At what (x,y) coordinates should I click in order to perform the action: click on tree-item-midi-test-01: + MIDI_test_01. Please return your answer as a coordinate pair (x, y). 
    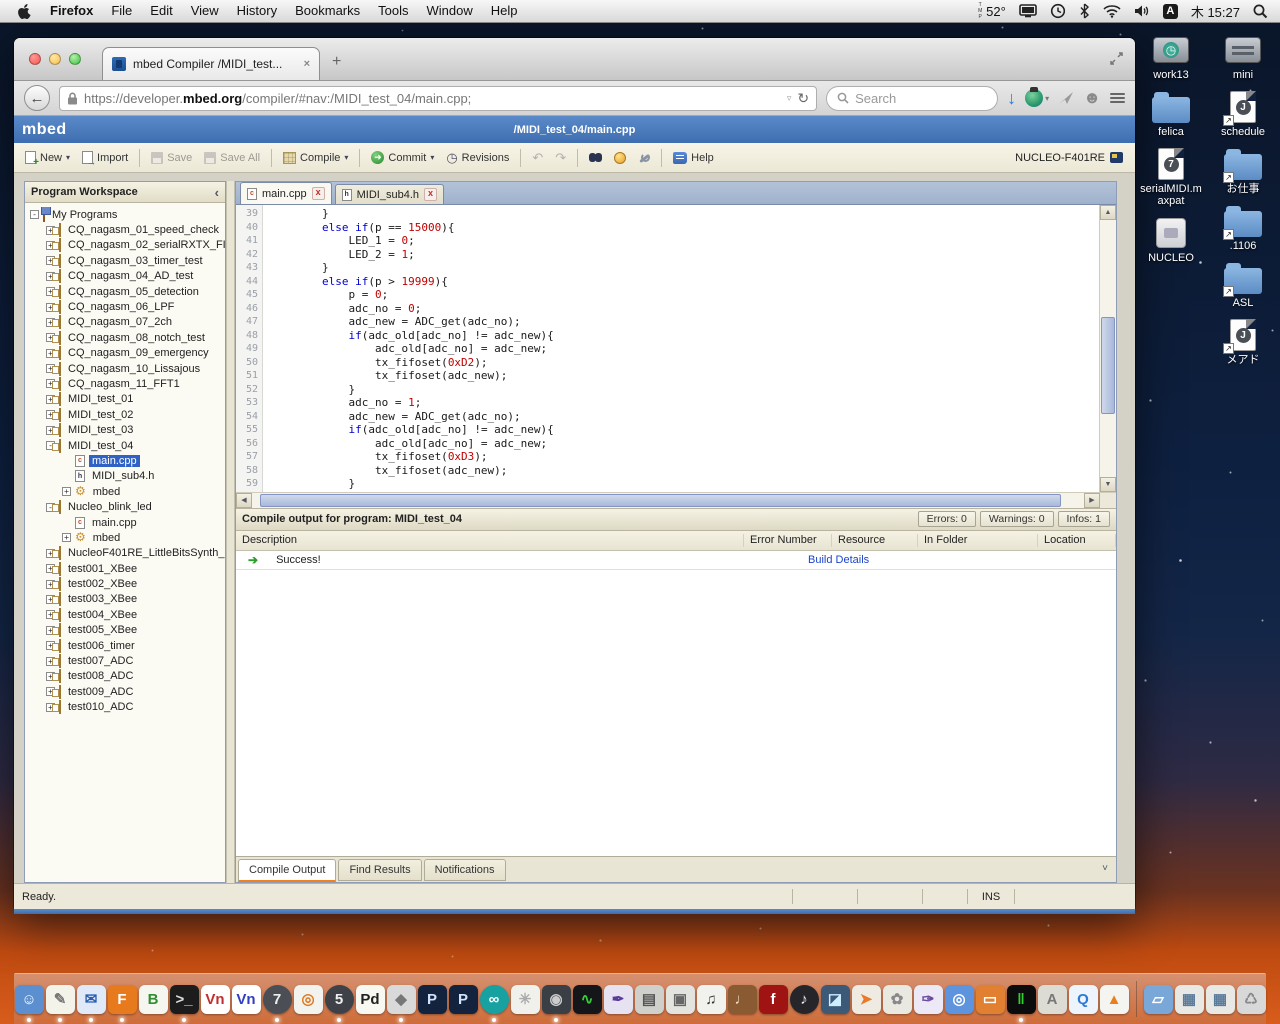
    Looking at the image, I should click on (125, 399).